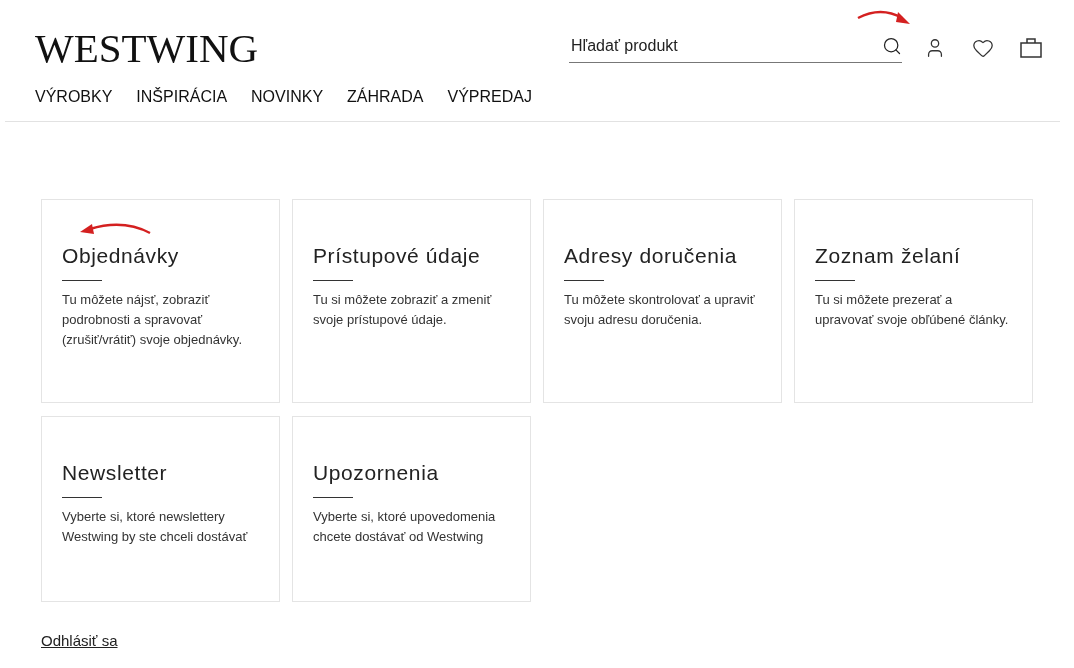 Image resolution: width=1074 pixels, height=668 pixels. Describe the element at coordinates (403, 310) in the screenshot. I see `card-description: Tu si môžete zobraziť a zmeniť svoje prístupové údaje.` at that location.